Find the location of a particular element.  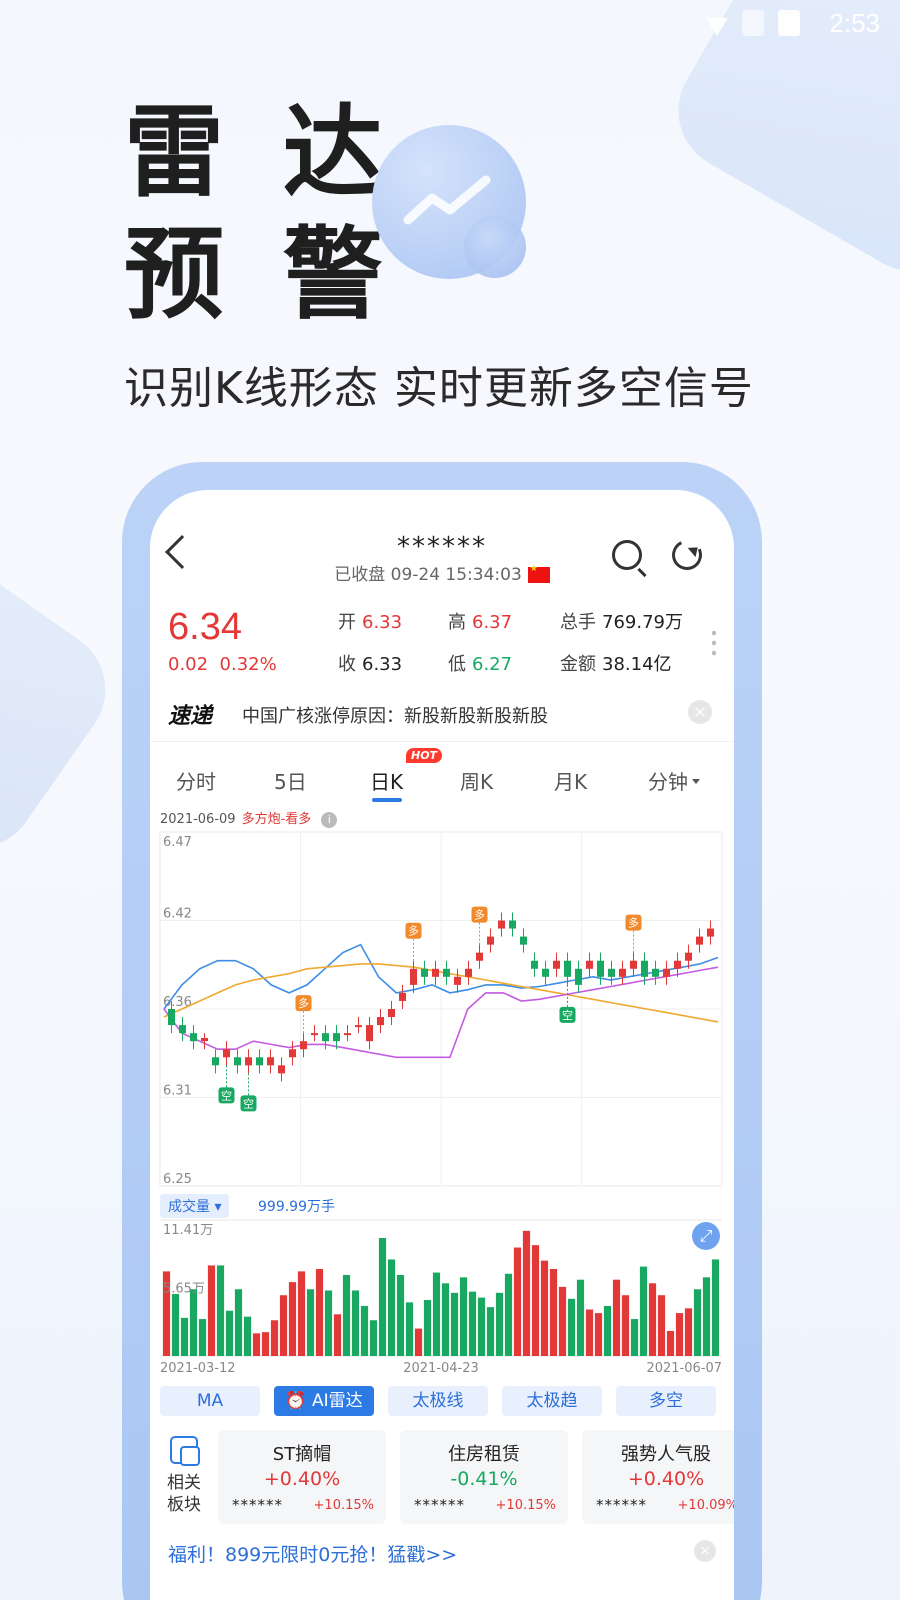

volume-tick-label: 11.41万 is located at coordinates (188, 1230).